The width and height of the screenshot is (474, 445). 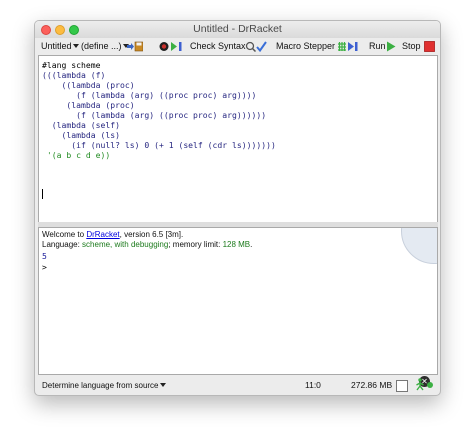 I want to click on welcome-prefix: Welcome to, so click(x=64, y=234).